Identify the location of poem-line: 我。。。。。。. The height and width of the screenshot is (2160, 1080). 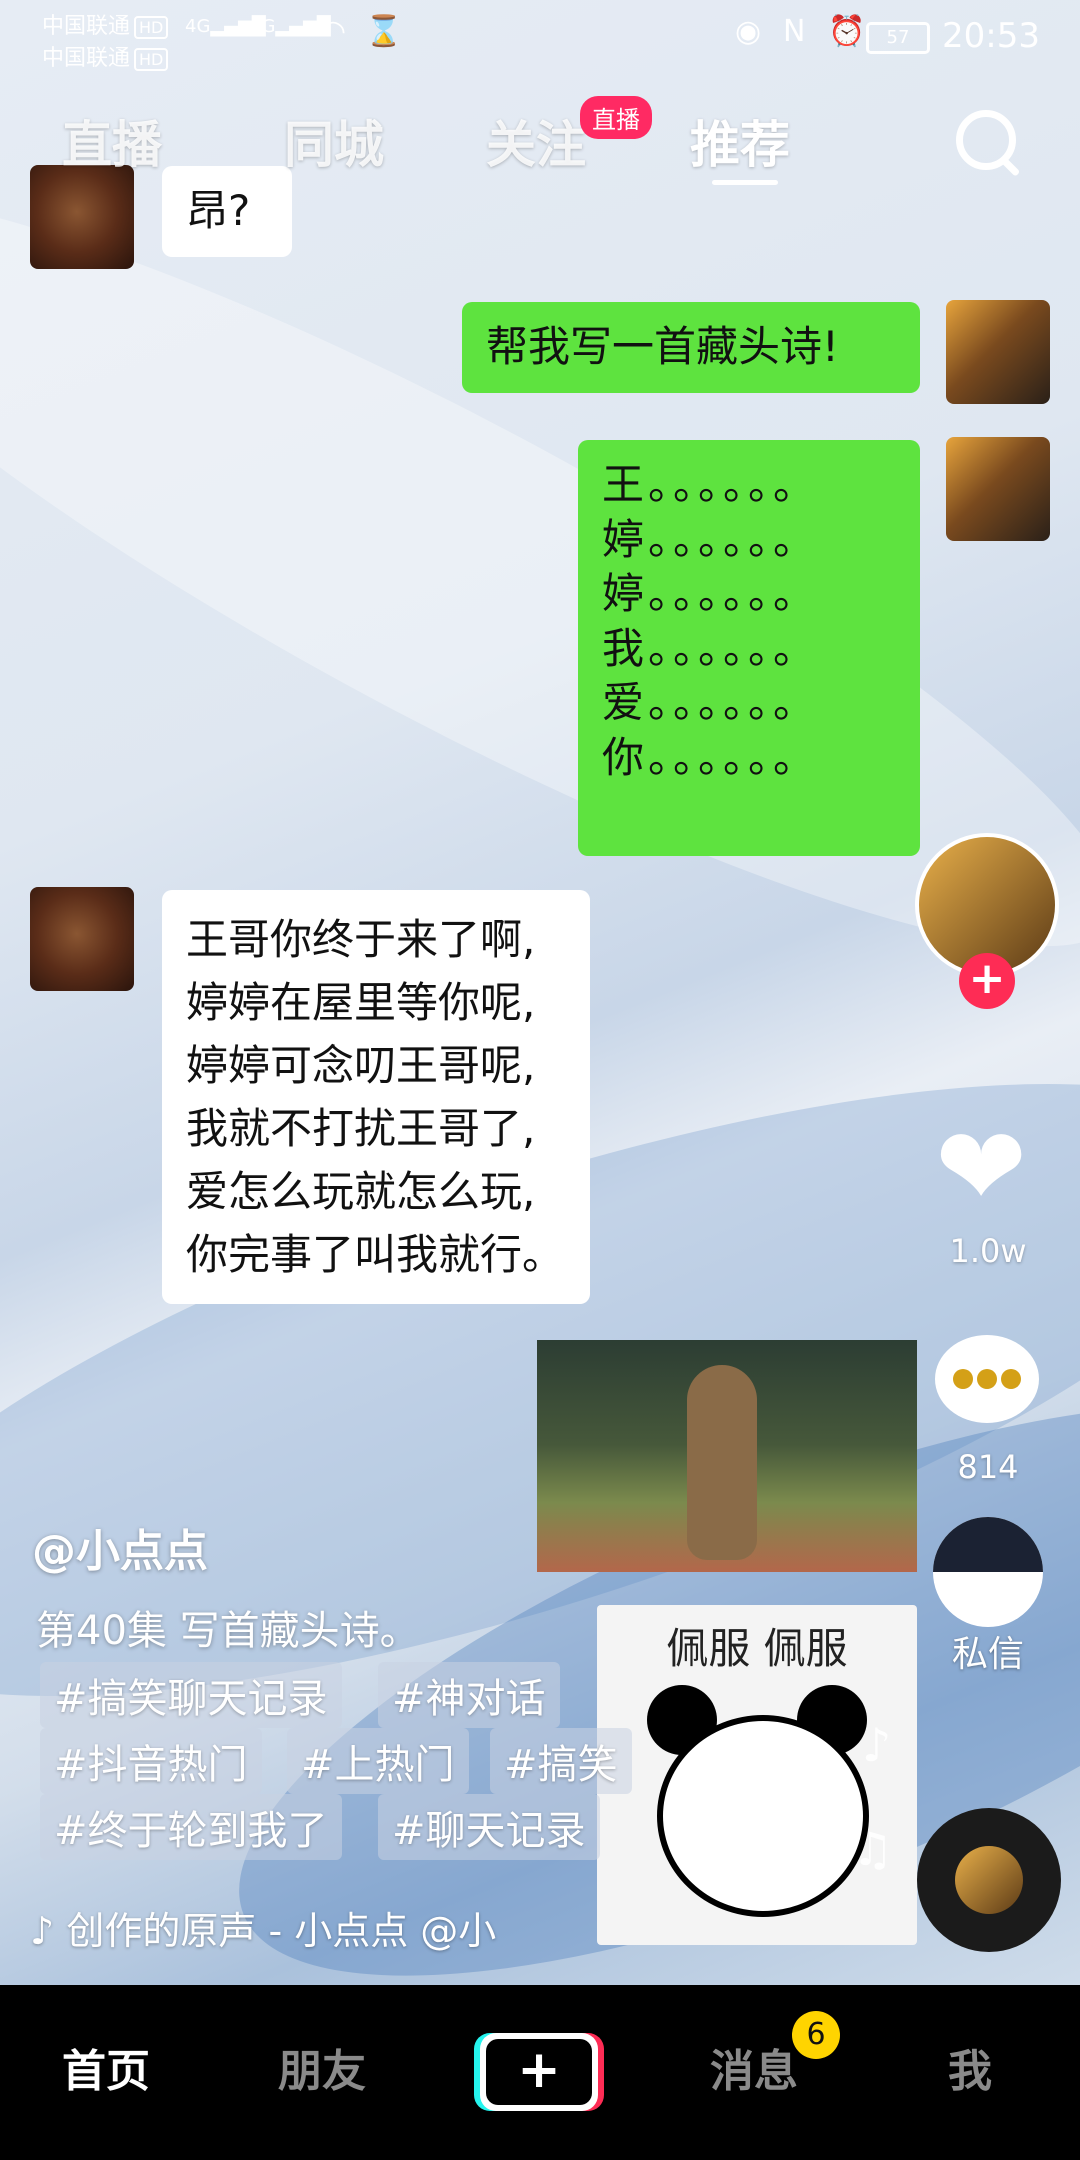
(711, 648).